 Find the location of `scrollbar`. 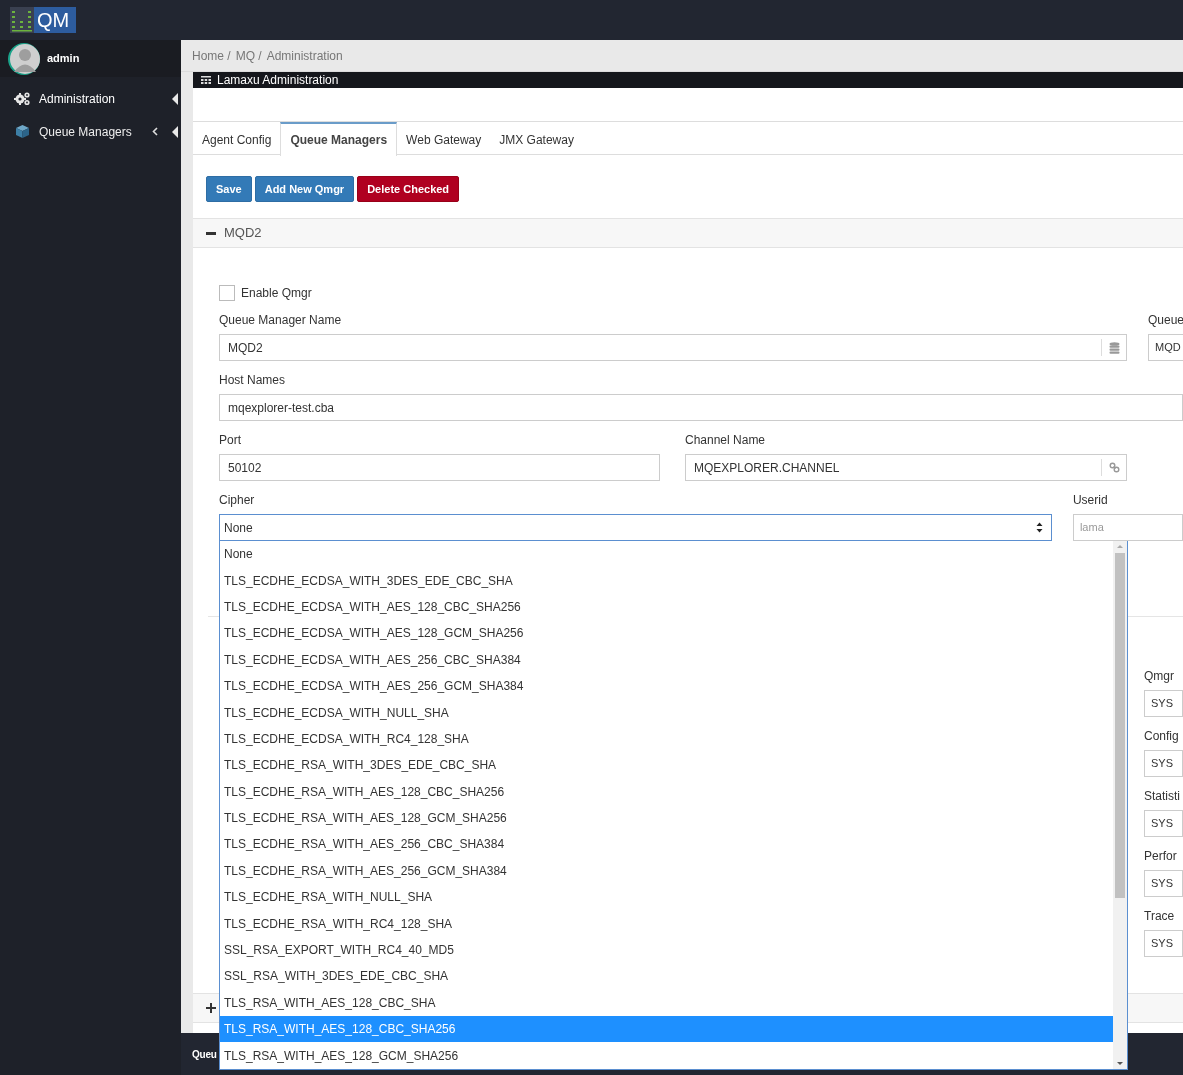

scrollbar is located at coordinates (1120, 805).